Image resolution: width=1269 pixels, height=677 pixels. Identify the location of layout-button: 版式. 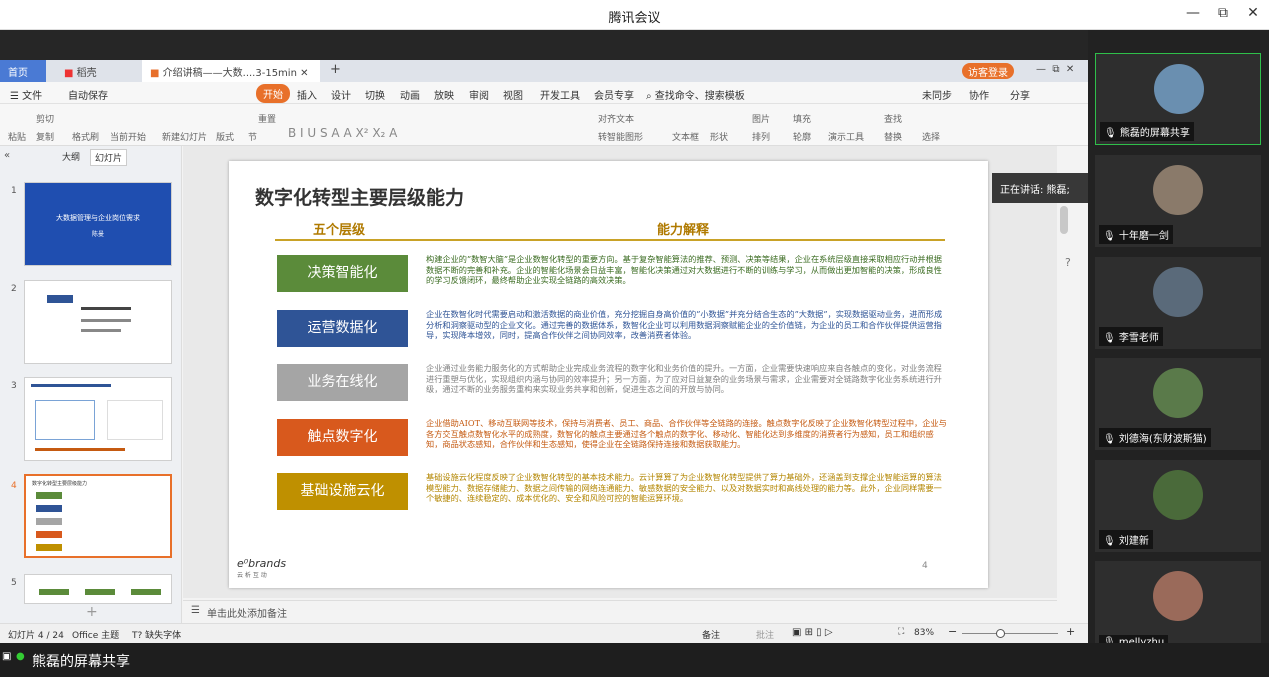
(225, 136).